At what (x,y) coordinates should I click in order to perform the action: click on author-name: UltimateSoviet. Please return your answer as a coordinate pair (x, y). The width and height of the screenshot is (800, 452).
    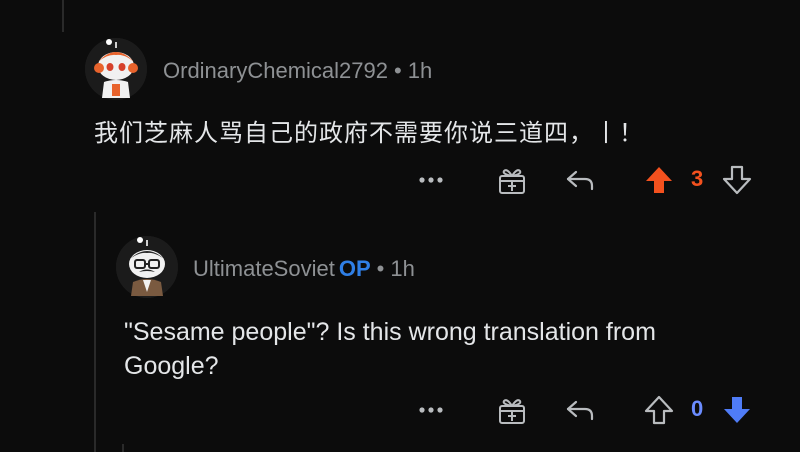
    Looking at the image, I should click on (264, 268).